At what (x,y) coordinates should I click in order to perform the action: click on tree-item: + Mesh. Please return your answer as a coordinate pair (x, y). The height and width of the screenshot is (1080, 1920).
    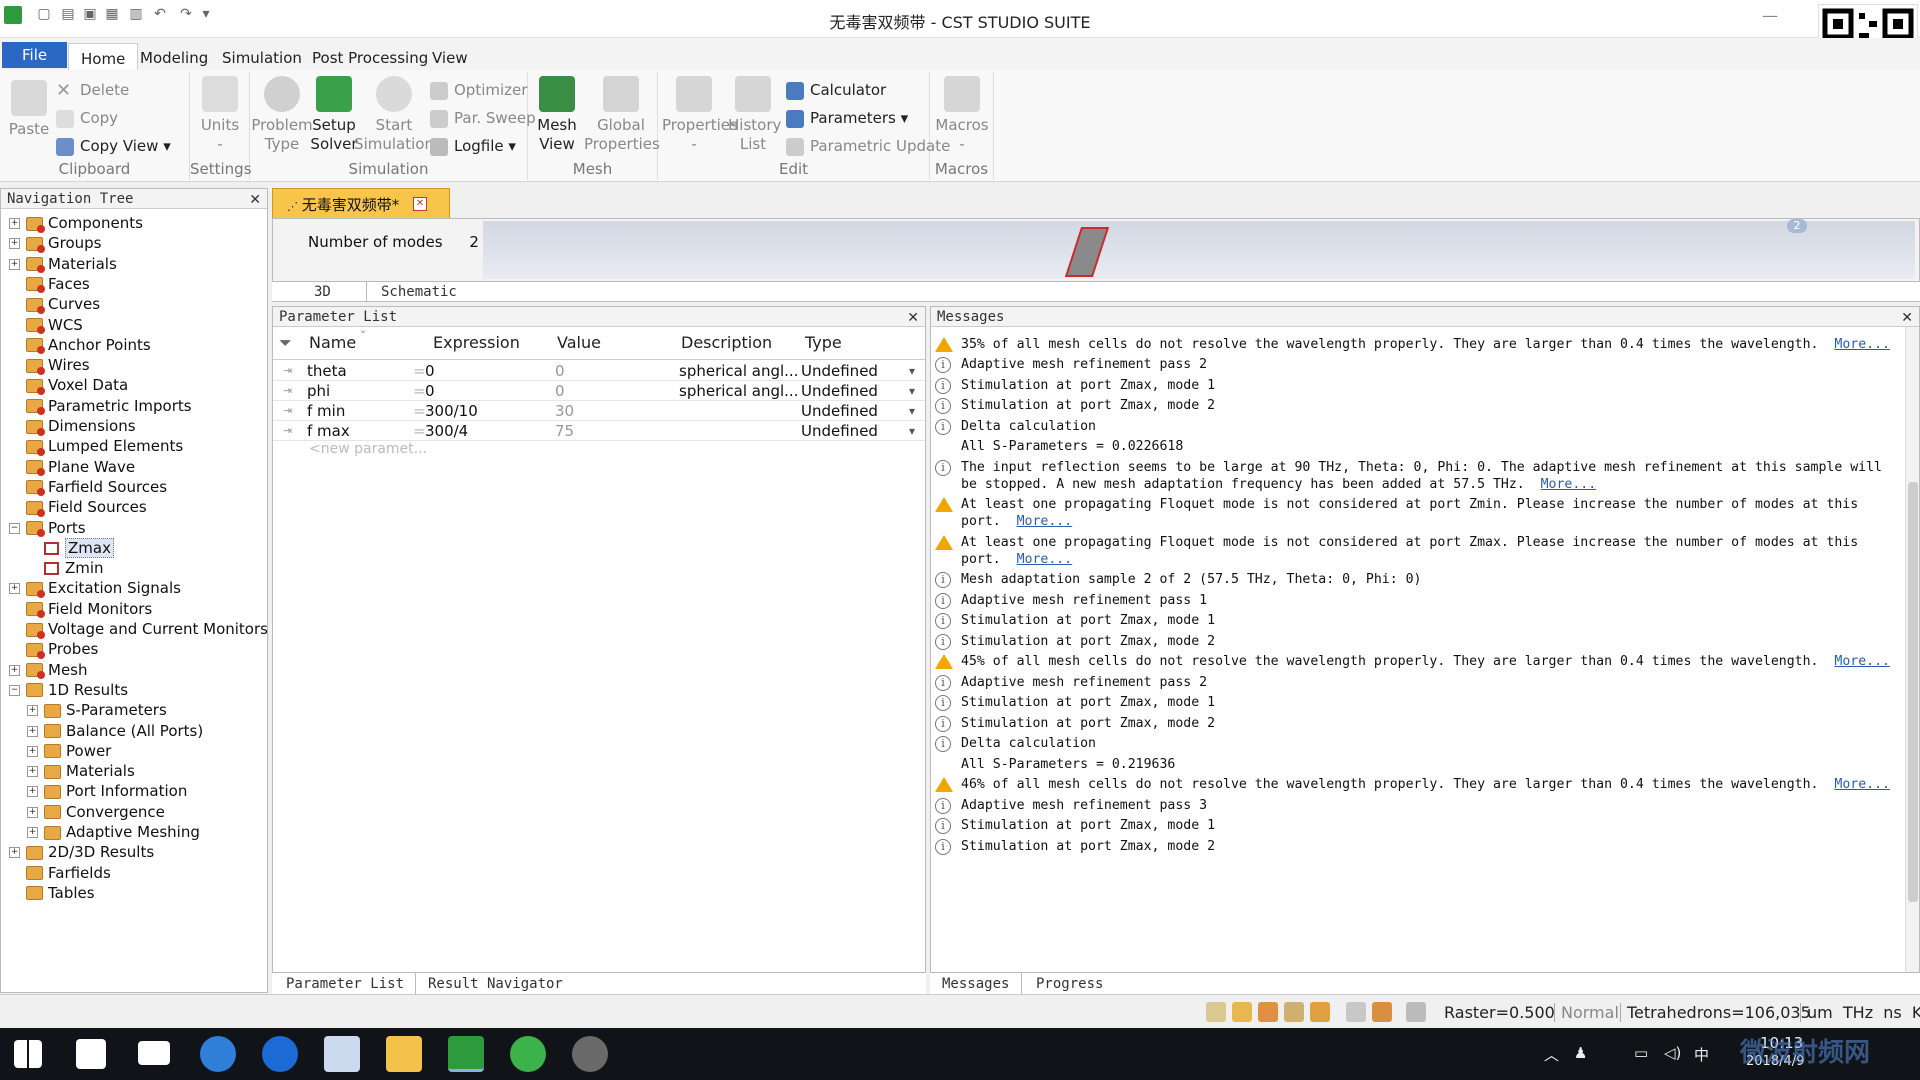
    Looking at the image, I should click on (48, 670).